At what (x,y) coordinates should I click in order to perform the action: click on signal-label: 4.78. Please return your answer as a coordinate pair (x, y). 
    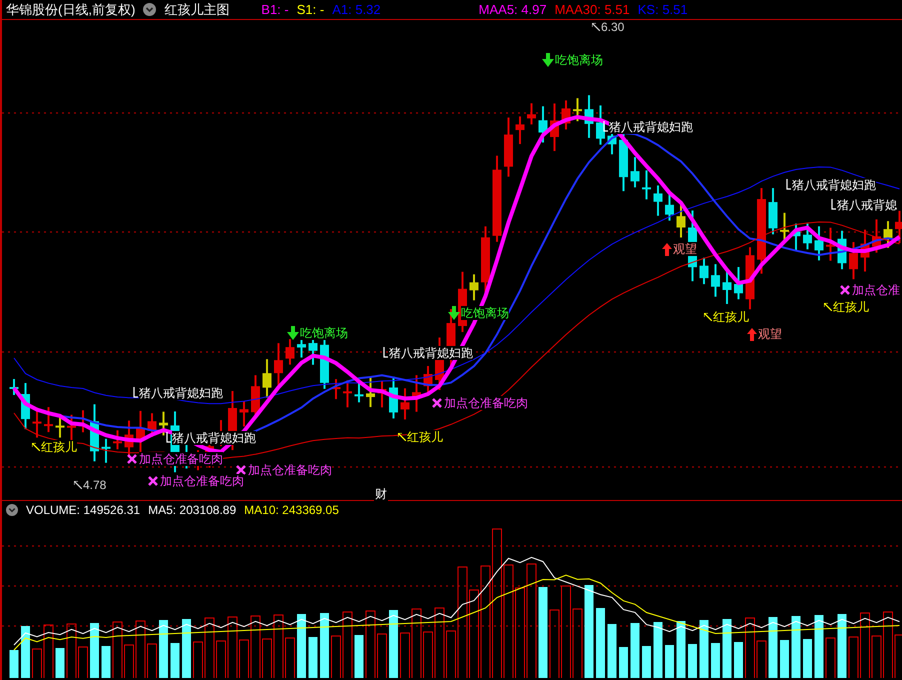
    Looking at the image, I should click on (94, 485).